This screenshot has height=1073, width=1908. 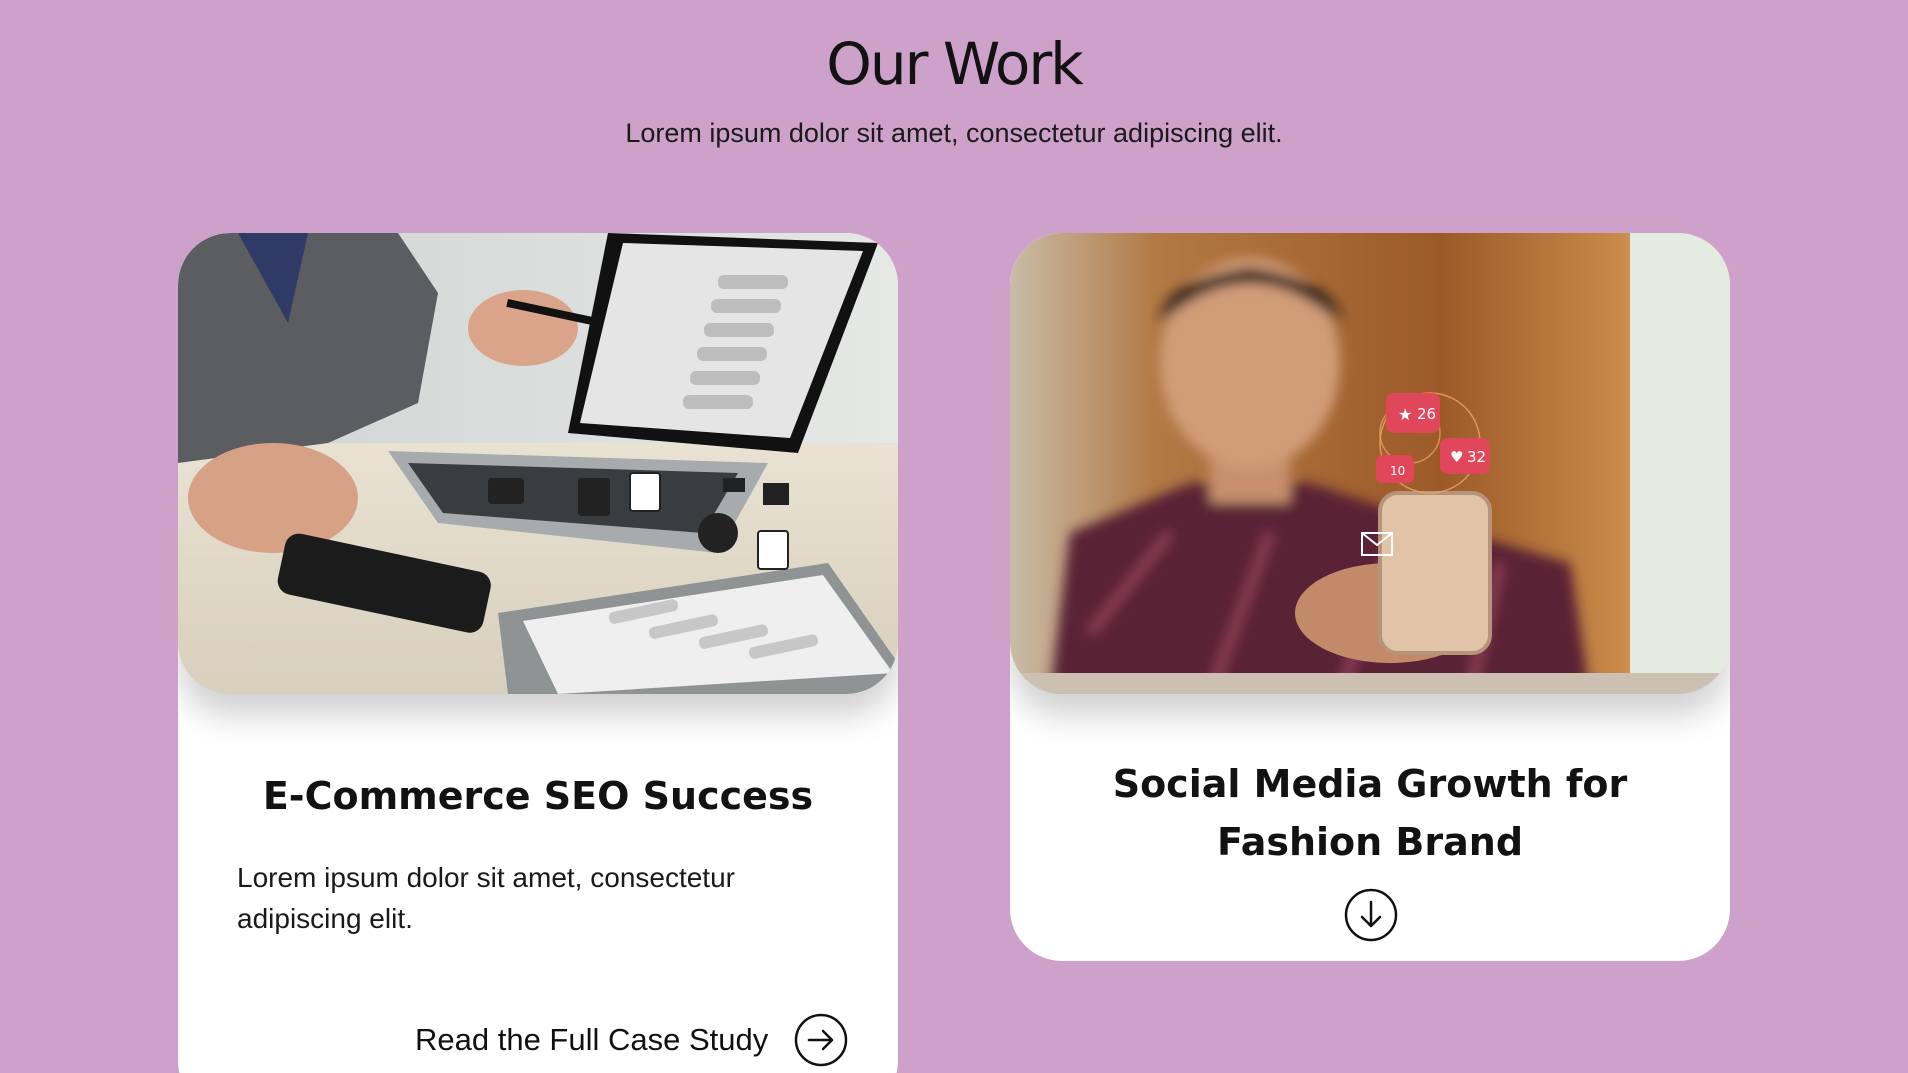 I want to click on read-case-study-link: Read the Full Case Study, so click(x=631, y=1040).